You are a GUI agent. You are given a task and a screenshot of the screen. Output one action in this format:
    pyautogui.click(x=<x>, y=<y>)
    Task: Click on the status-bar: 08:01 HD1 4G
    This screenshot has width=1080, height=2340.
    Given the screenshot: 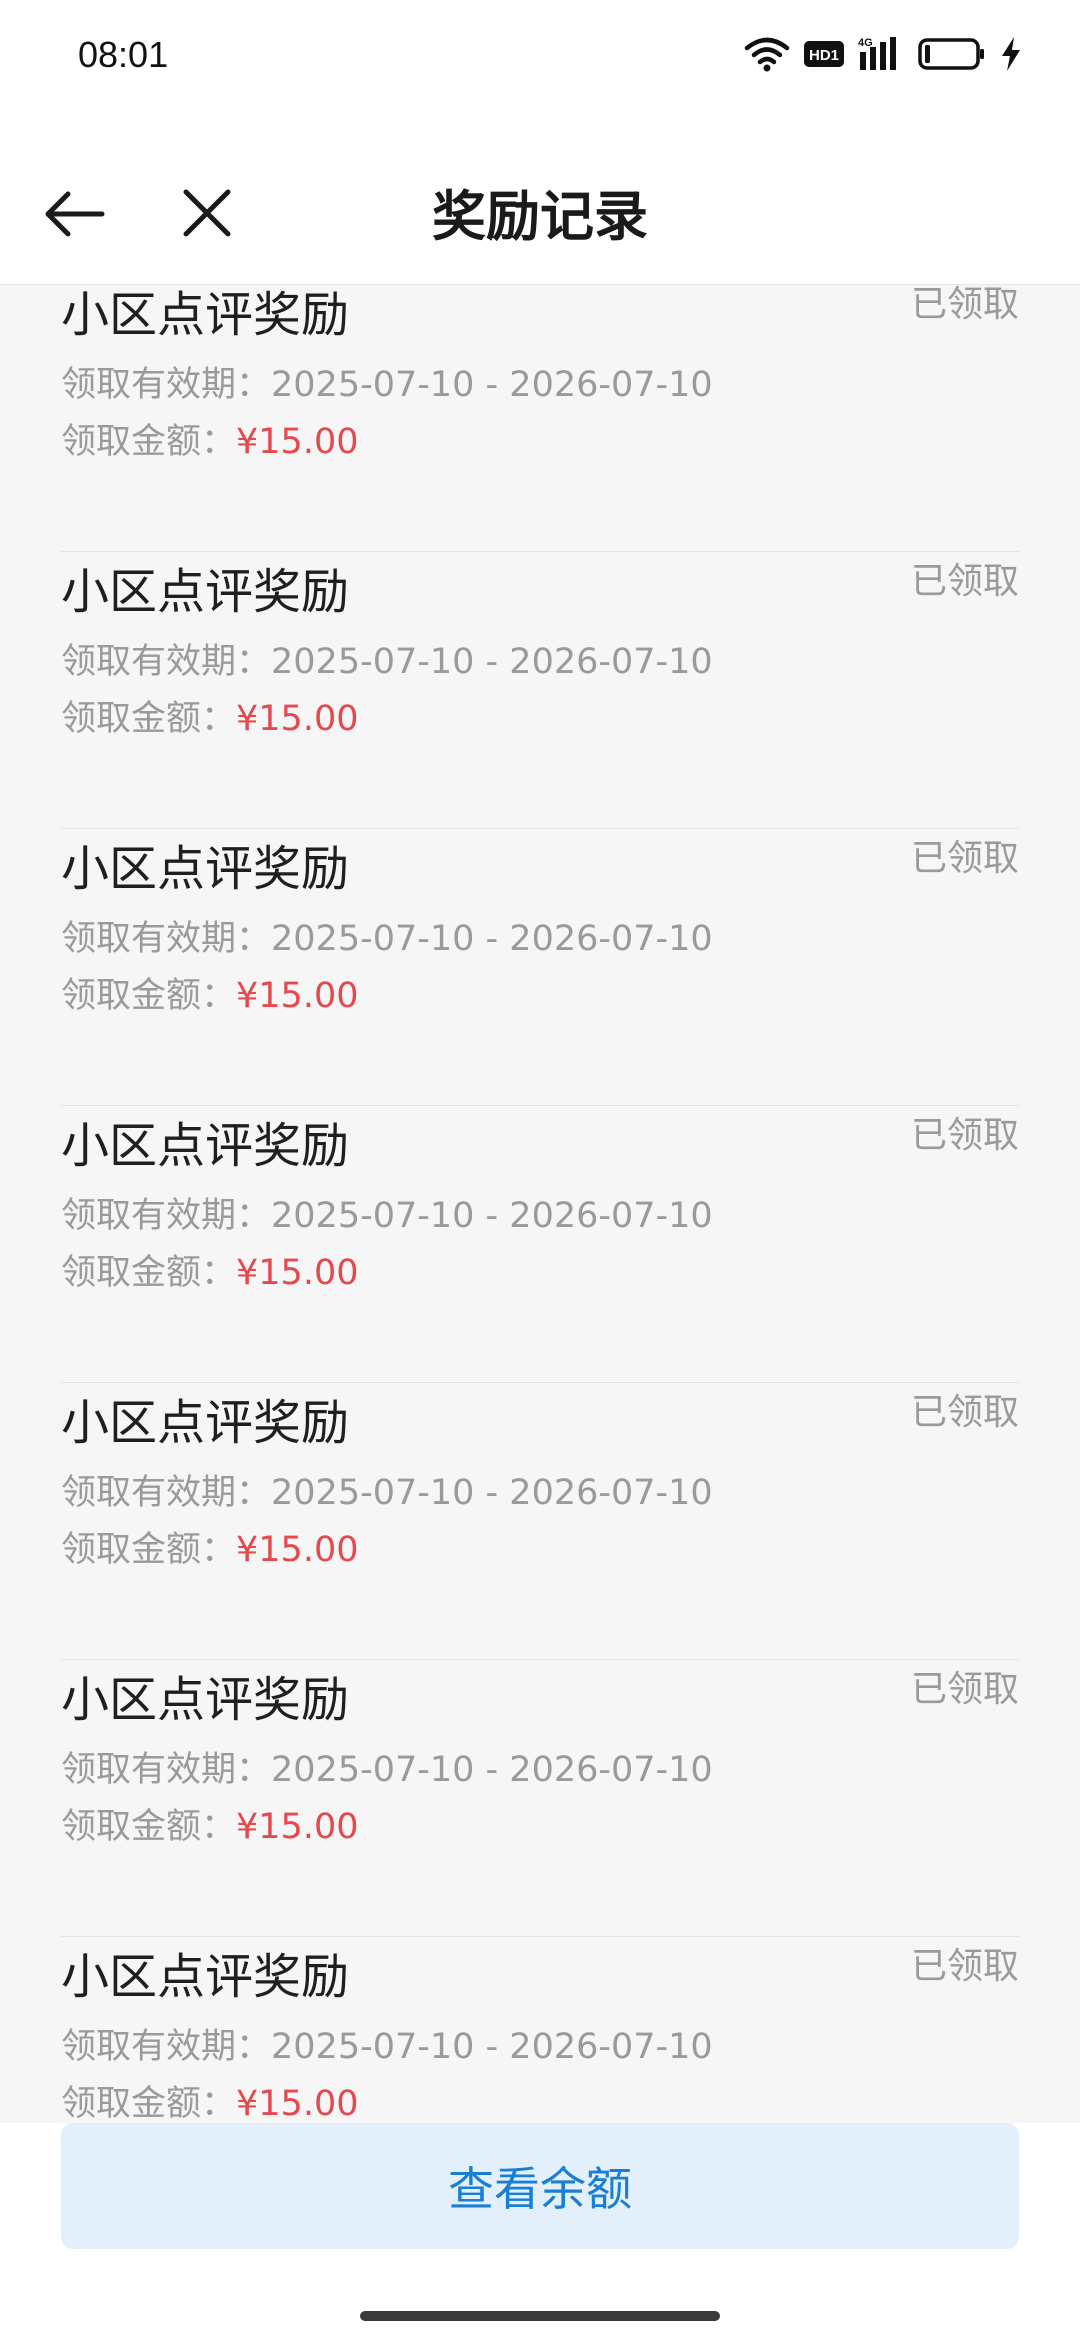 What is the action you would take?
    pyautogui.click(x=540, y=56)
    